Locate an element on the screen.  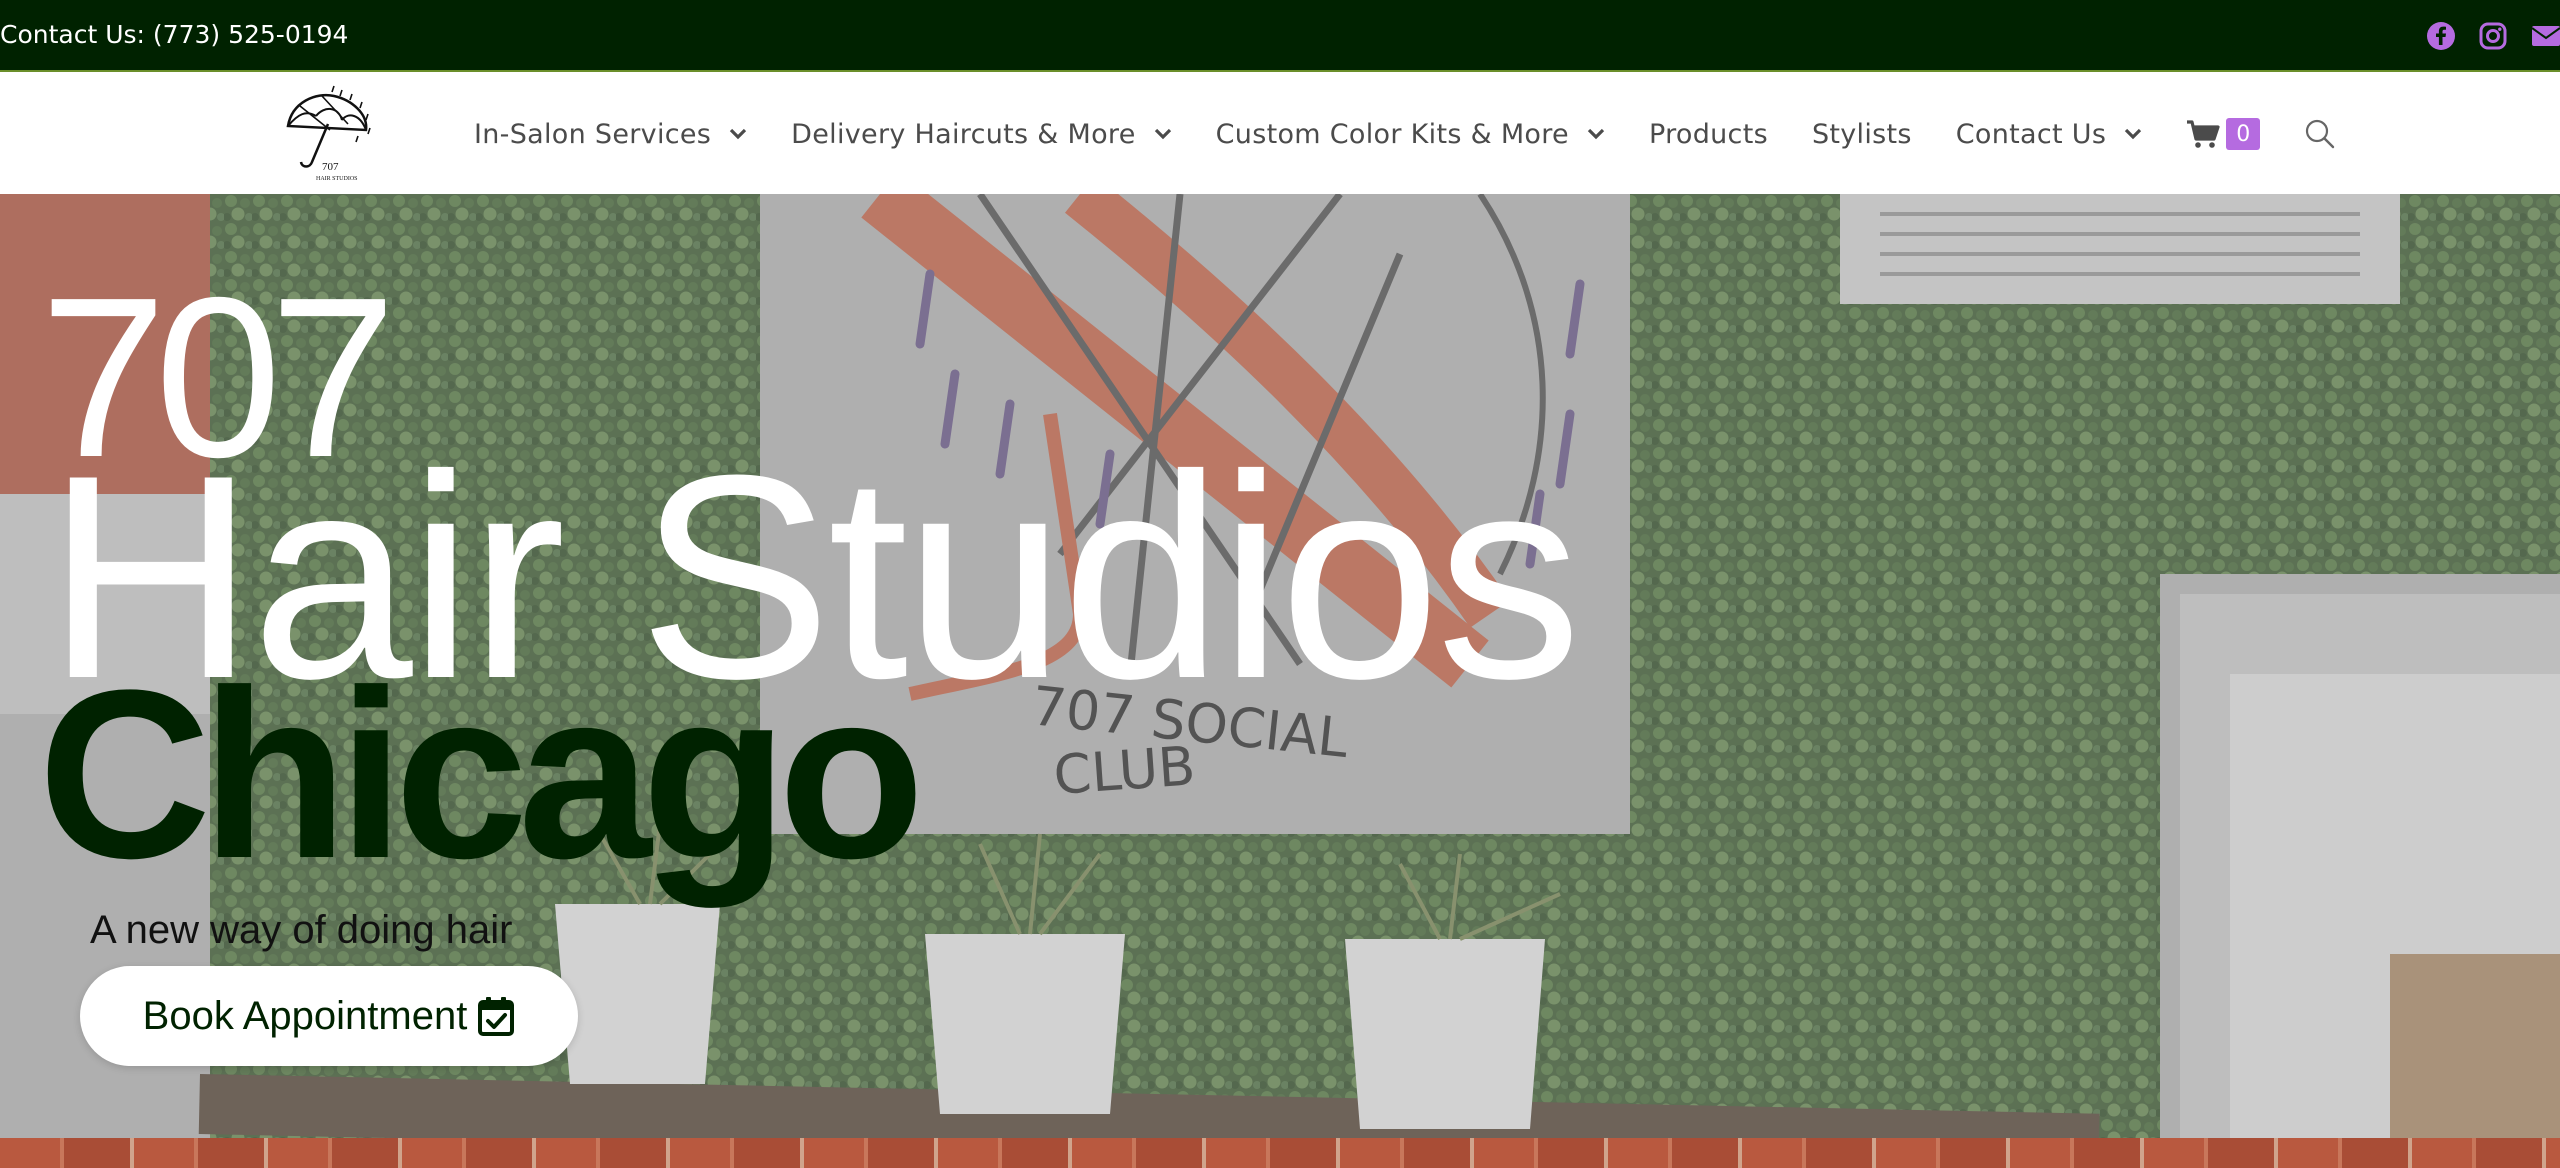
brick-wall-strip is located at coordinates (1280, 1153).